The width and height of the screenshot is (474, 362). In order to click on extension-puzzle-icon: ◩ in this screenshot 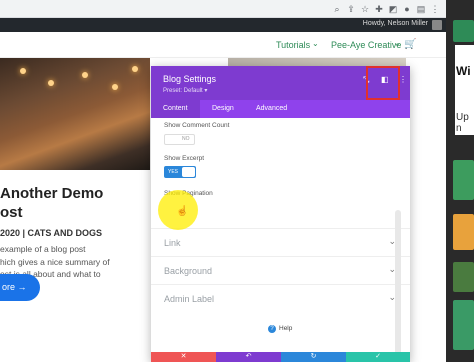, I will do `click(393, 9)`.